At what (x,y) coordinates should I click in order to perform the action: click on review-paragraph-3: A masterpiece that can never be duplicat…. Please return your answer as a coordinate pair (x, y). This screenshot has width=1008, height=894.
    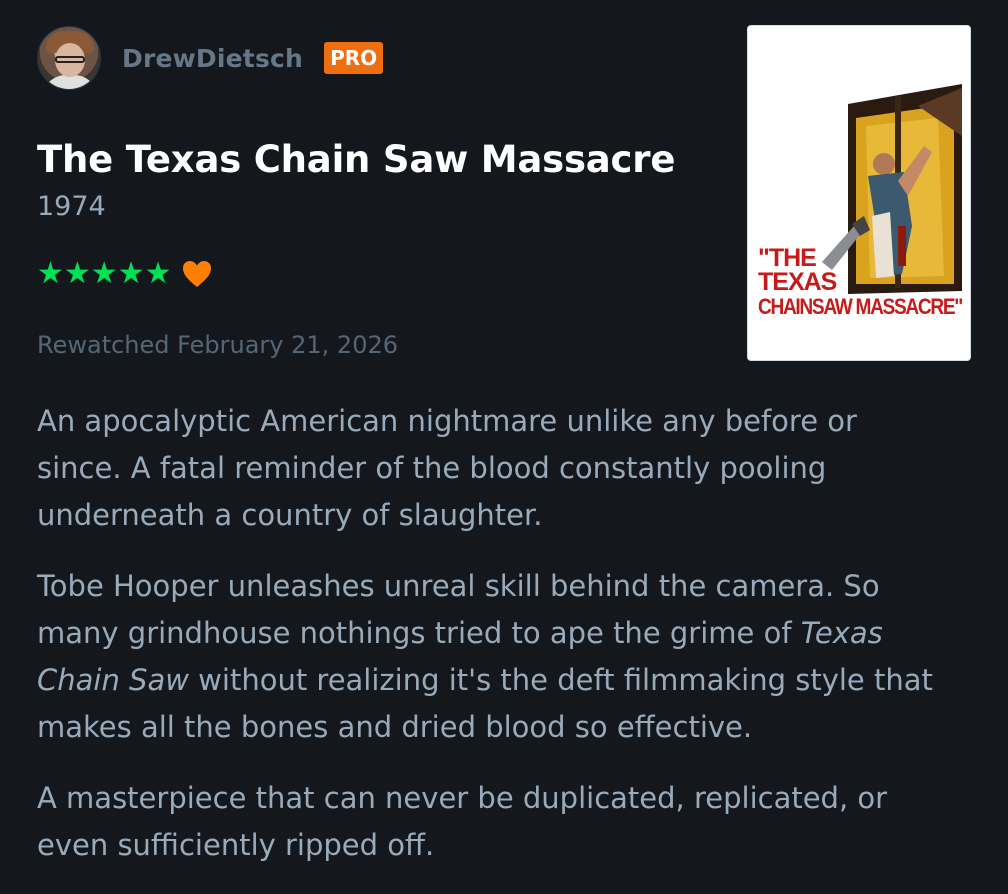
    Looking at the image, I should click on (462, 821).